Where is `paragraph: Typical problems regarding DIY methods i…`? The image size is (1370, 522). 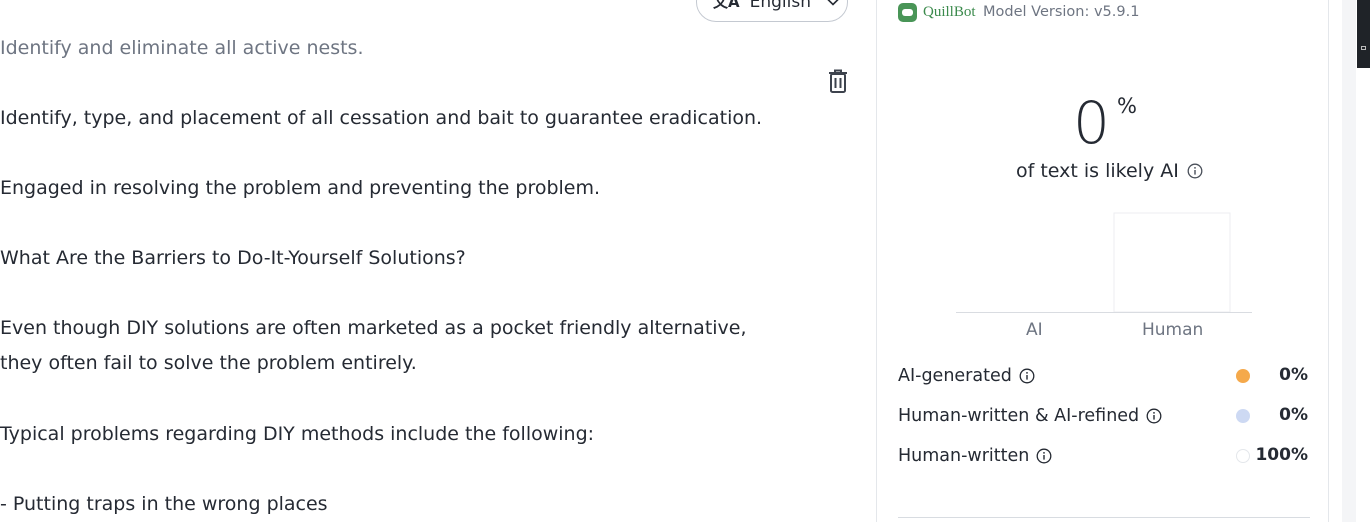
paragraph: Typical problems regarding DIY methods i… is located at coordinates (297, 434).